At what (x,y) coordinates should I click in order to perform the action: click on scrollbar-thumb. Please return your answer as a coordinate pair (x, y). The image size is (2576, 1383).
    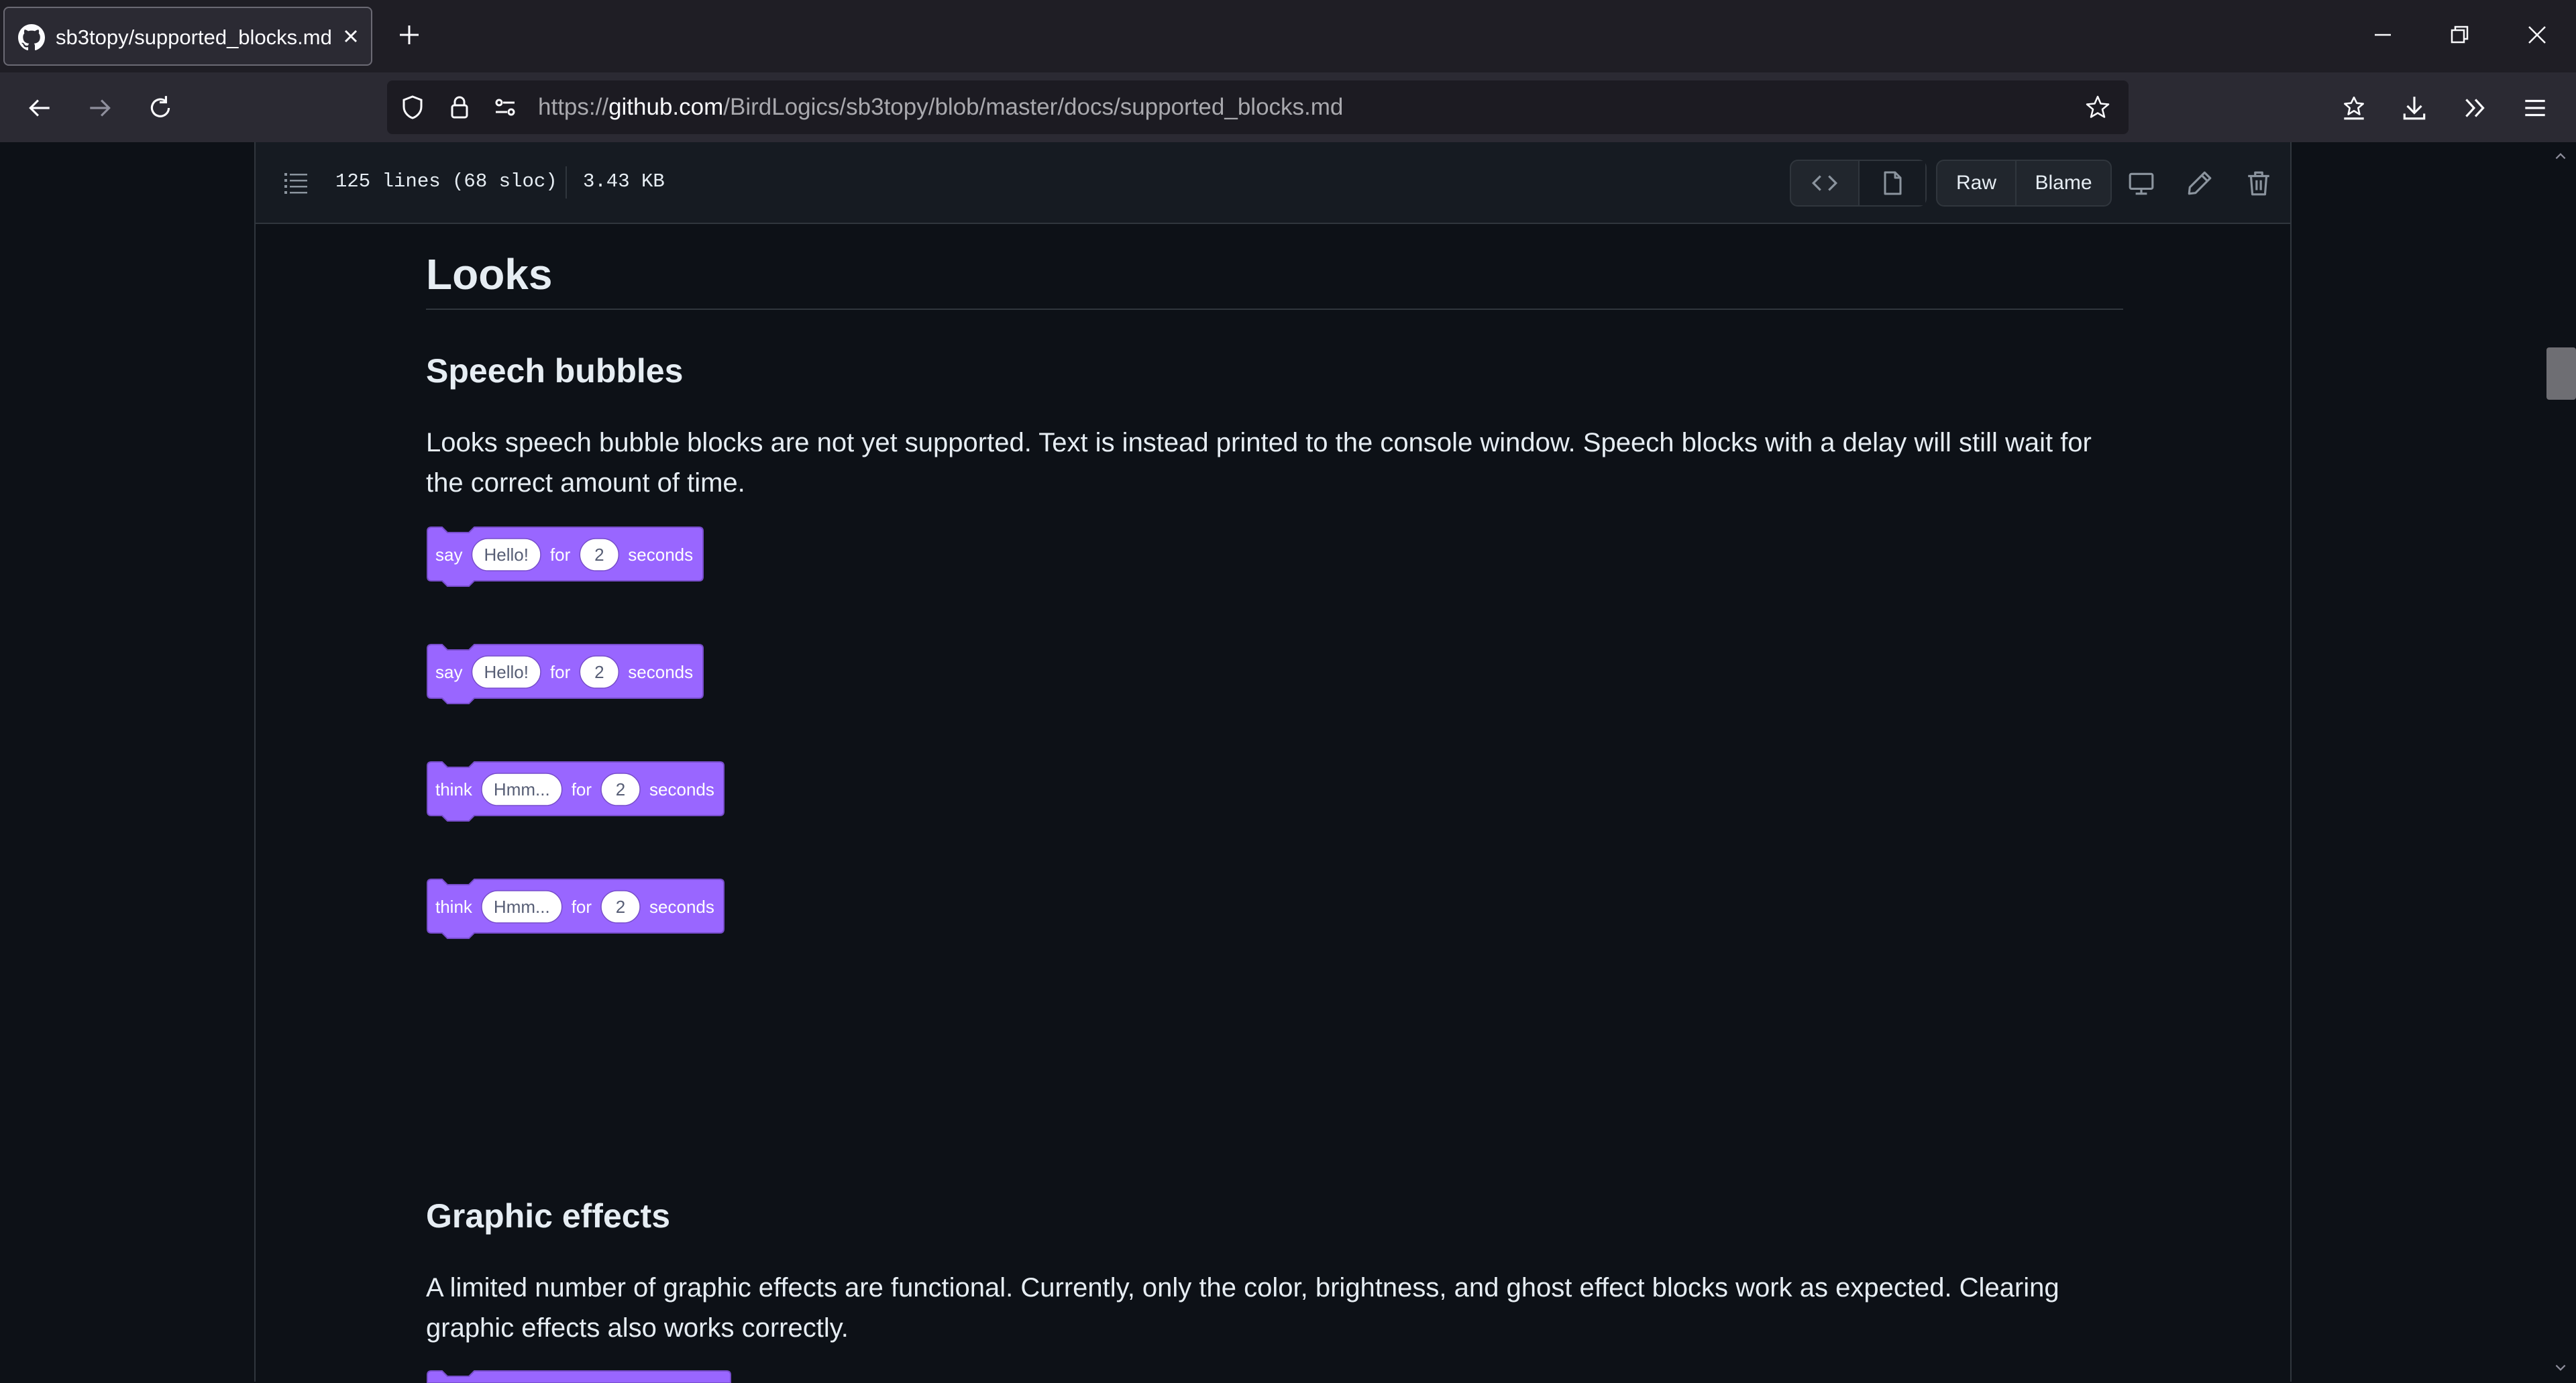
    Looking at the image, I should click on (2561, 374).